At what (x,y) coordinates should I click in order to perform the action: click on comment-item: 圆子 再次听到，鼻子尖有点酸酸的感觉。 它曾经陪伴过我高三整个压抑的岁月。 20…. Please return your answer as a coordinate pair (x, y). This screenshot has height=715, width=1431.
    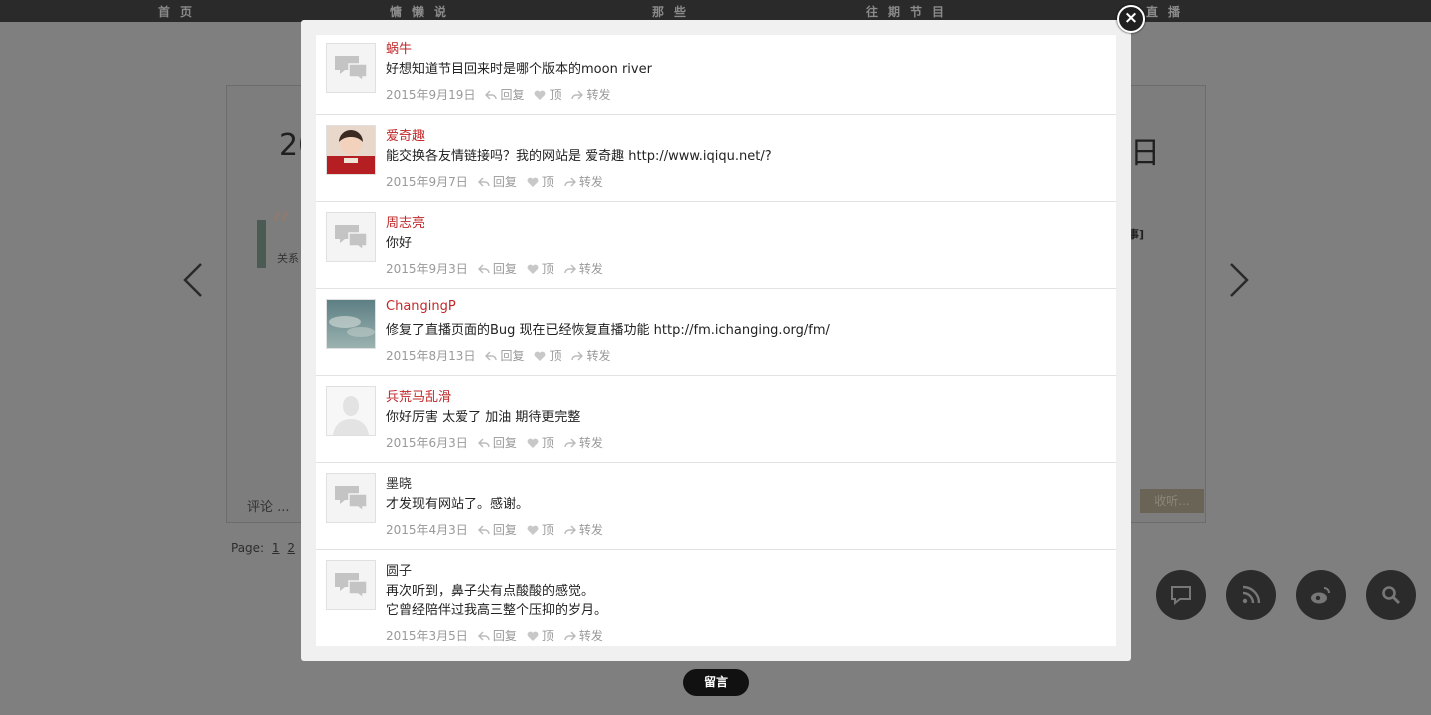
    Looking at the image, I should click on (716, 598).